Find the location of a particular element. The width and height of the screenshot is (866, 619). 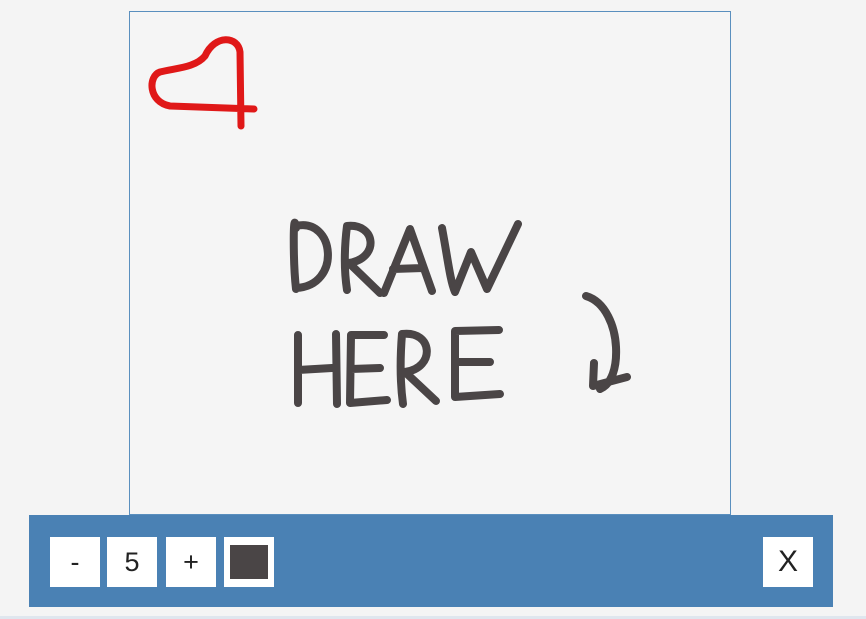

doodle-text-draw is located at coordinates (405, 257).